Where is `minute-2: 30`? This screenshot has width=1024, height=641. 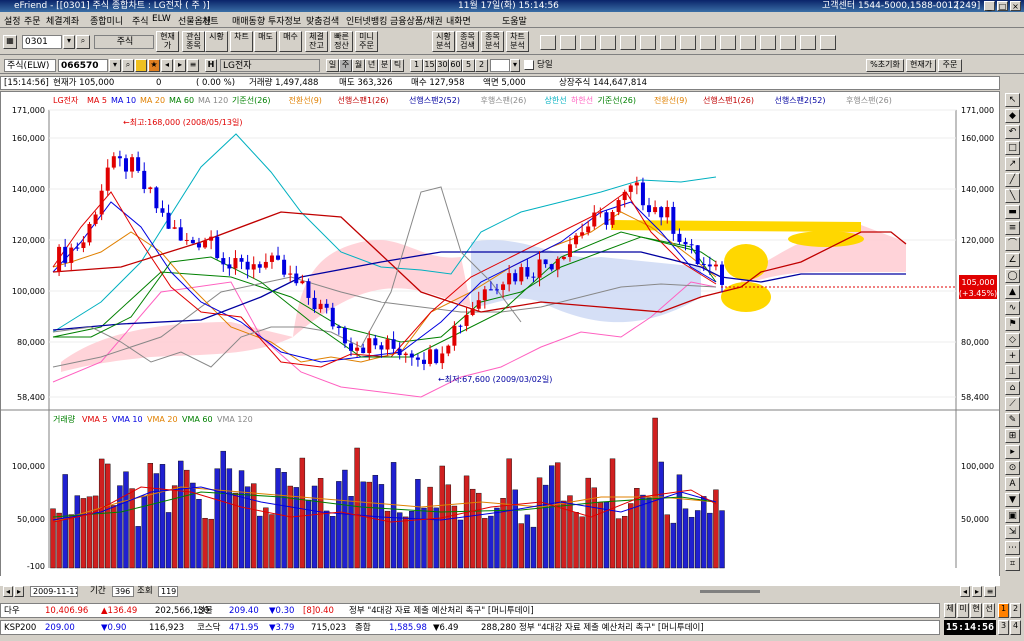 minute-2: 30 is located at coordinates (442, 65).